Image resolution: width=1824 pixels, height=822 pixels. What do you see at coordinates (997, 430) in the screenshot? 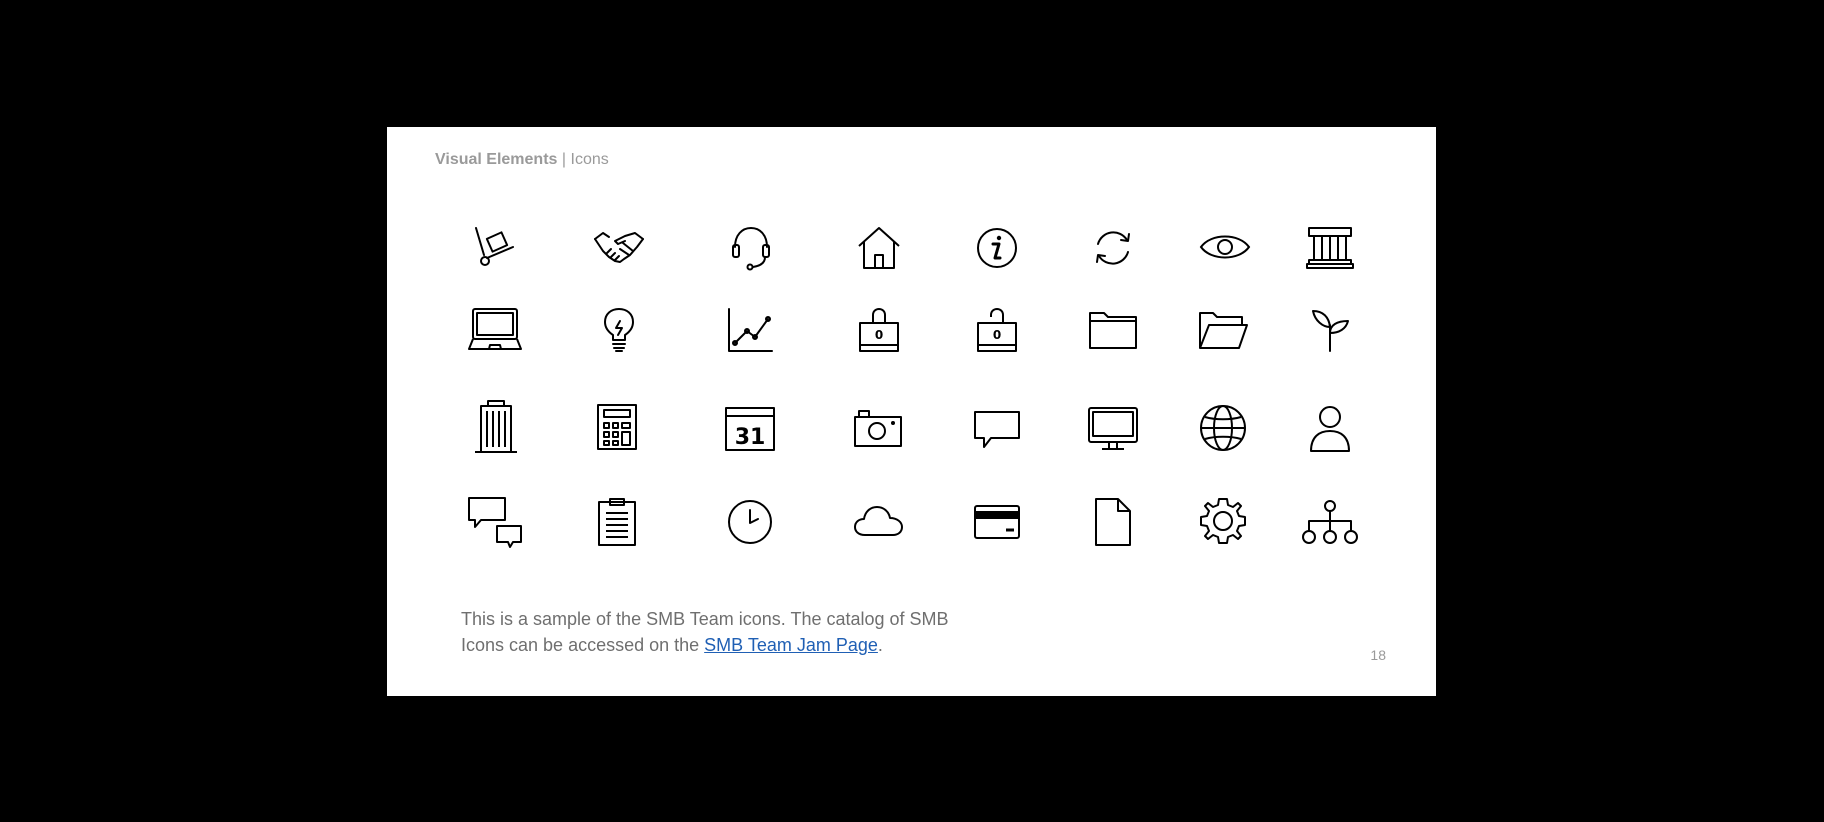
I see `chat-bubble-icon` at bounding box center [997, 430].